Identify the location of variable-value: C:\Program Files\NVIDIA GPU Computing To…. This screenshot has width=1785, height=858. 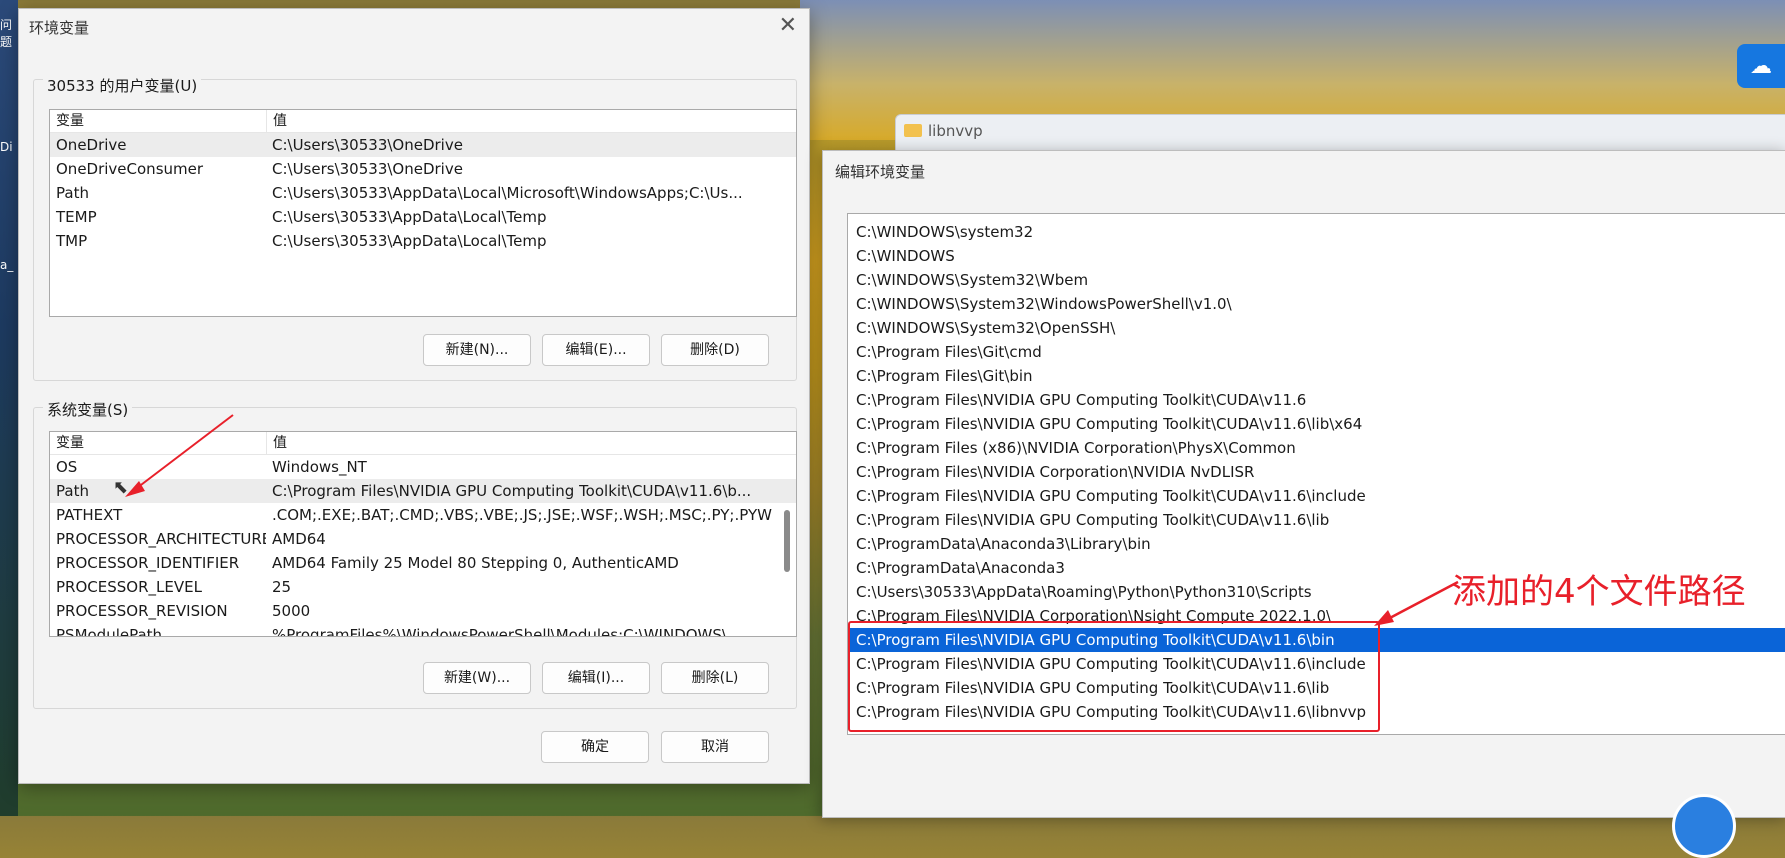
(512, 491).